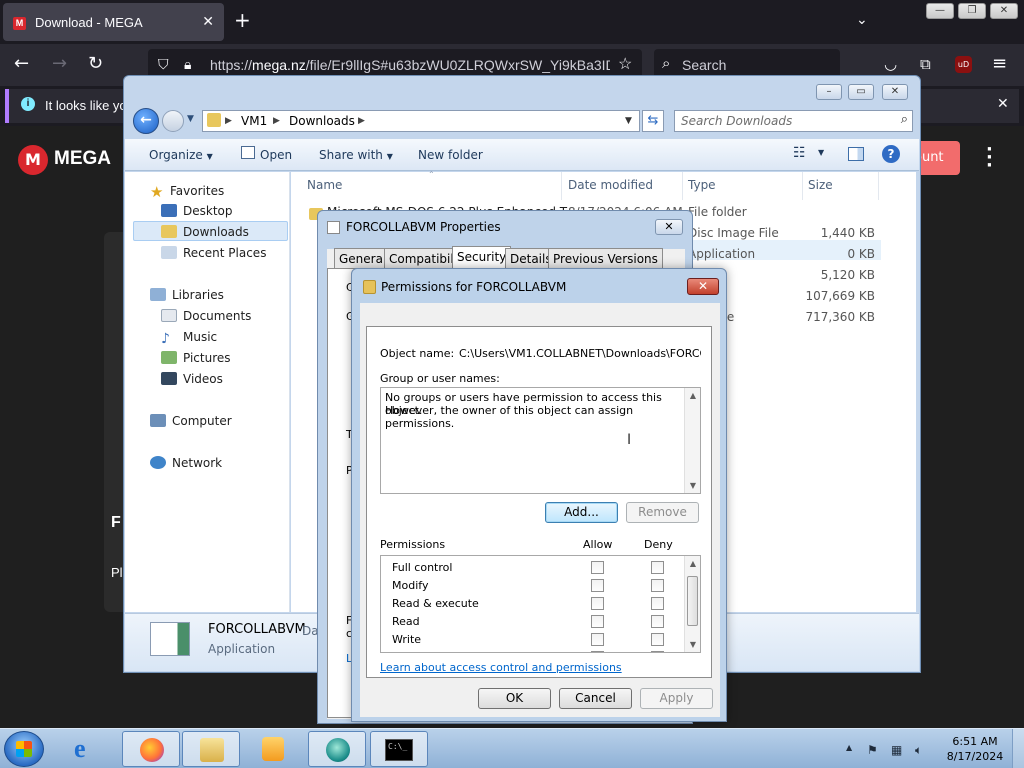 The image size is (1024, 768). Describe the element at coordinates (861, 92) in the screenshot. I see `explorer-maximize-button: ▭` at that location.